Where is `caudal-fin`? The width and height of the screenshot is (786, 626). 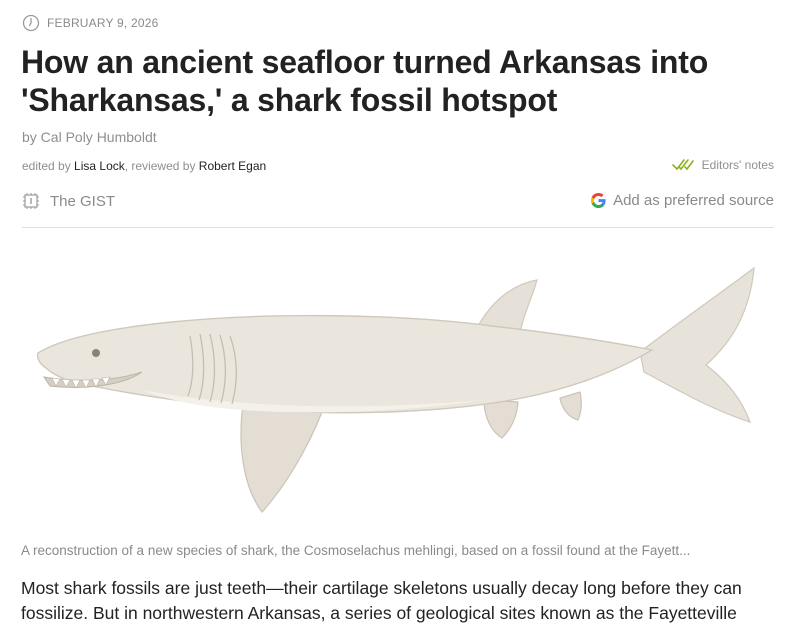
caudal-fin is located at coordinates (697, 344).